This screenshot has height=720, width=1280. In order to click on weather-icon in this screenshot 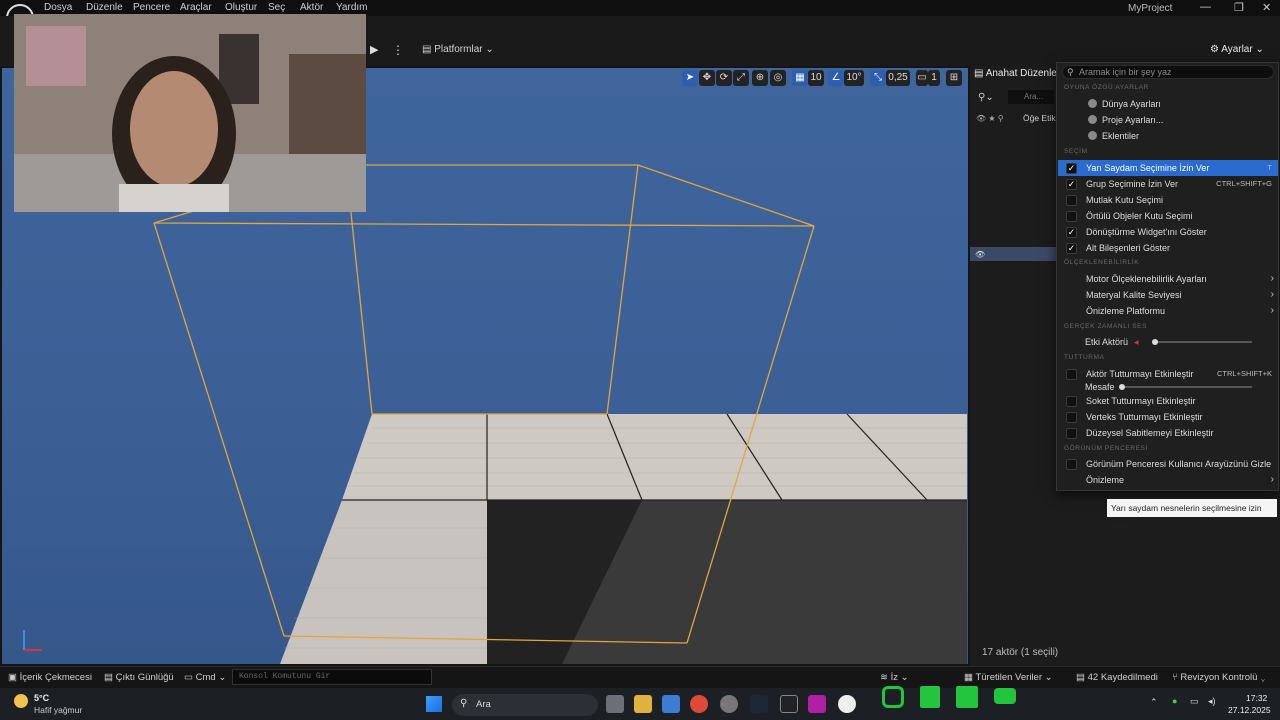, I will do `click(21, 701)`.